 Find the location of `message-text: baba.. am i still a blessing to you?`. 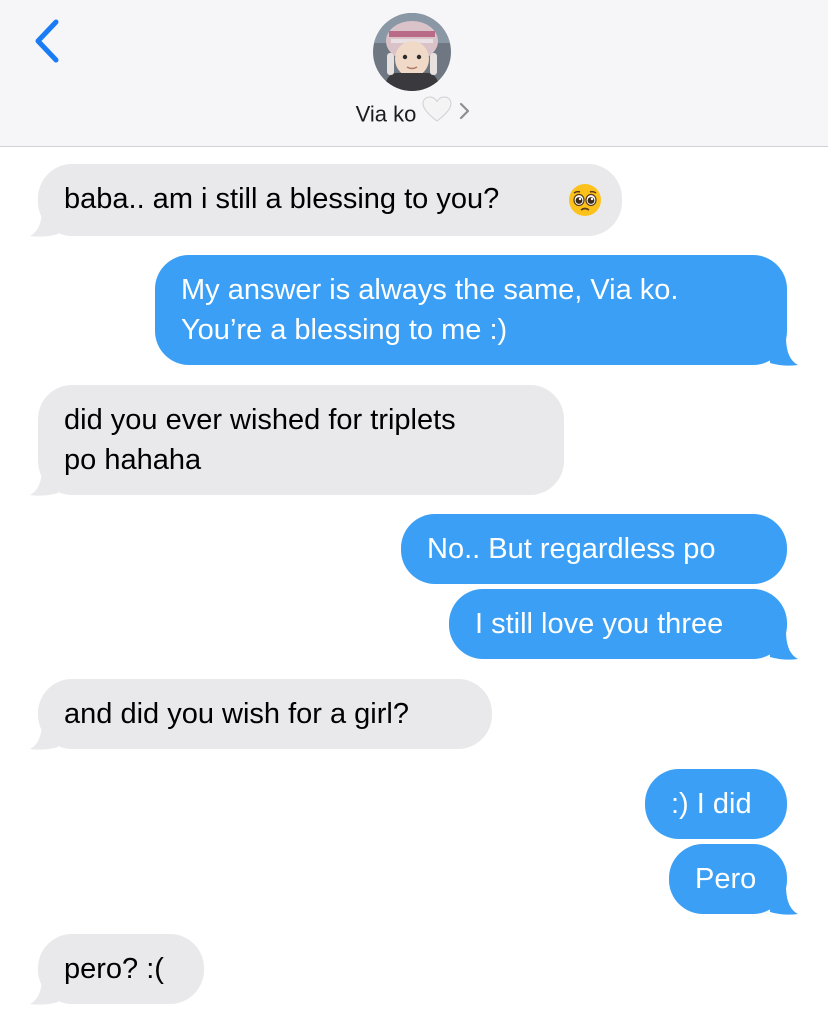

message-text: baba.. am i still a blessing to you? is located at coordinates (282, 199).